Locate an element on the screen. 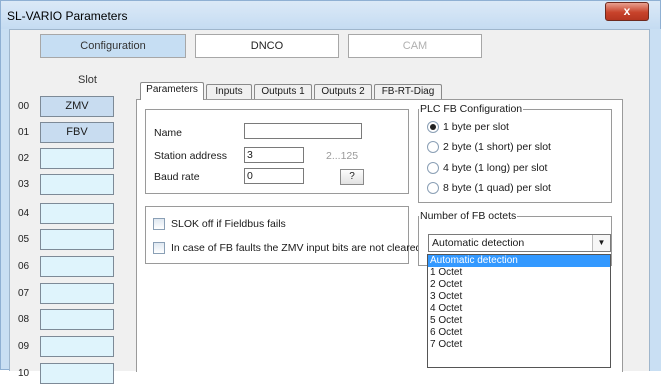 The height and width of the screenshot is (385, 661). tab-cam: CAM is located at coordinates (415, 46).